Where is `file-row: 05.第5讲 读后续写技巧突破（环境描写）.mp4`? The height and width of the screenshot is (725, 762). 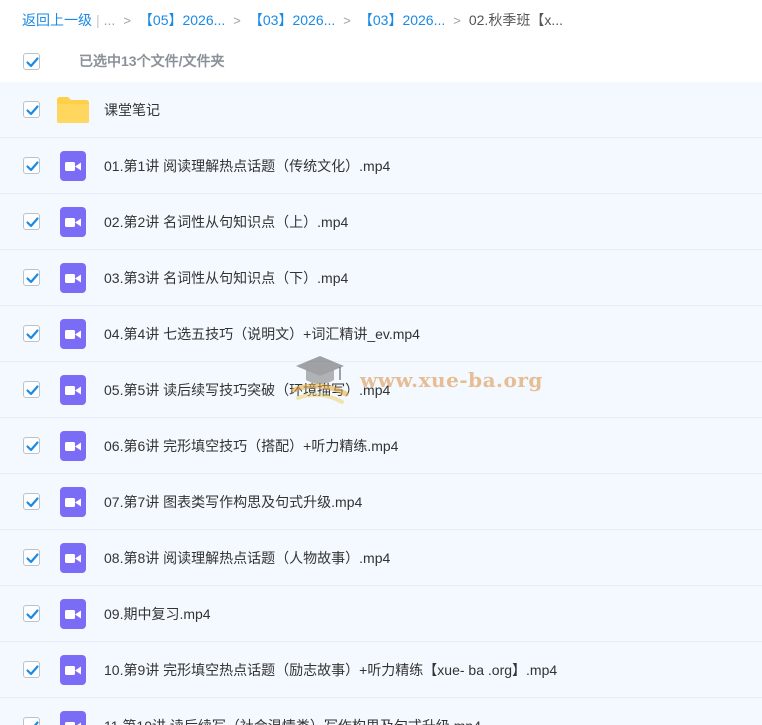
file-row: 05.第5讲 读后续写技巧突破（环境描写）.mp4 is located at coordinates (381, 390).